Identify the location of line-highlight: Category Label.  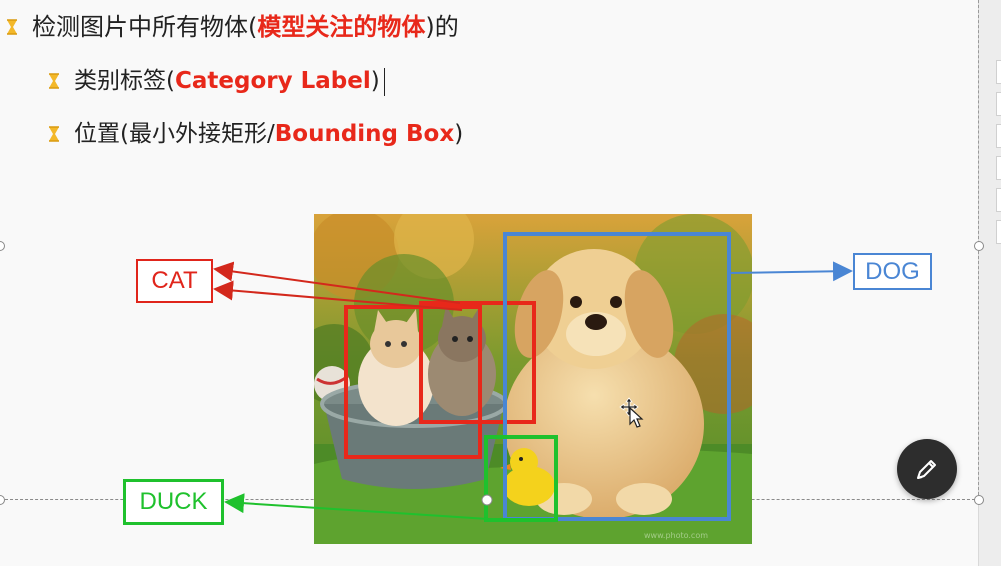
(272, 81).